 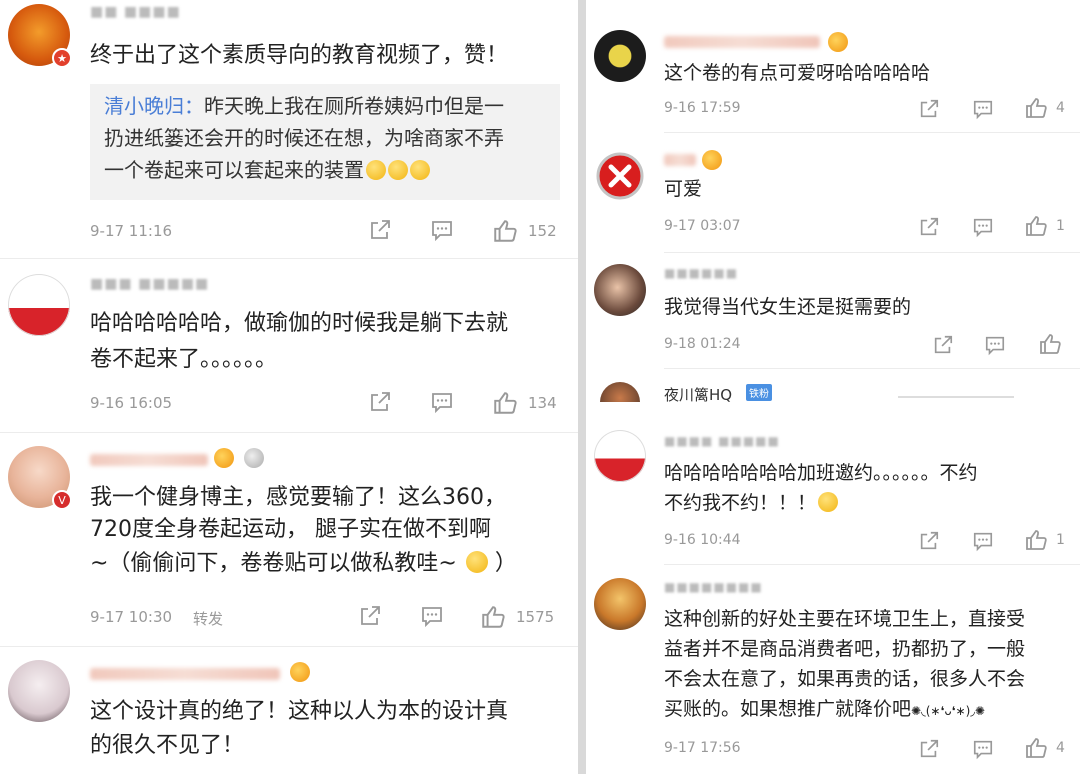 What do you see at coordinates (299, 711) in the screenshot?
I see `comment-text: 这个设计真的绝了！这种以人为本的设计真` at bounding box center [299, 711].